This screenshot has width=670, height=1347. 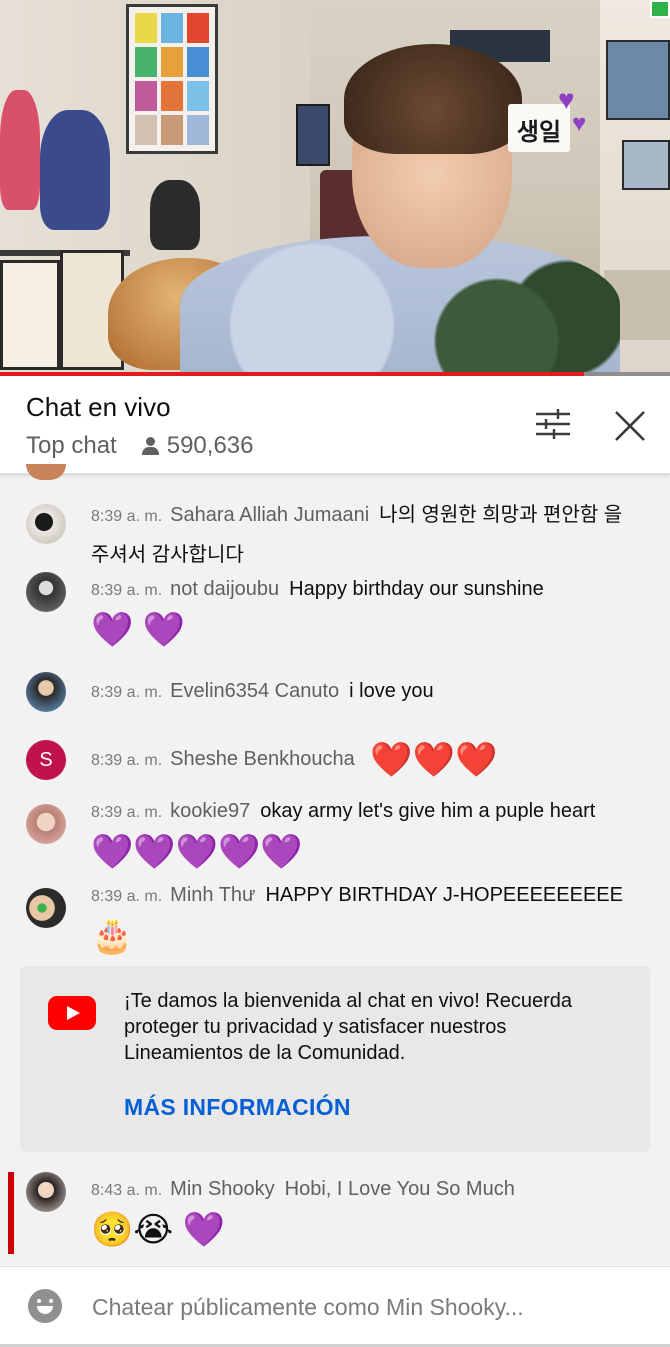 What do you see at coordinates (579, 123) in the screenshot?
I see `purple-heart-sticker: ♥` at bounding box center [579, 123].